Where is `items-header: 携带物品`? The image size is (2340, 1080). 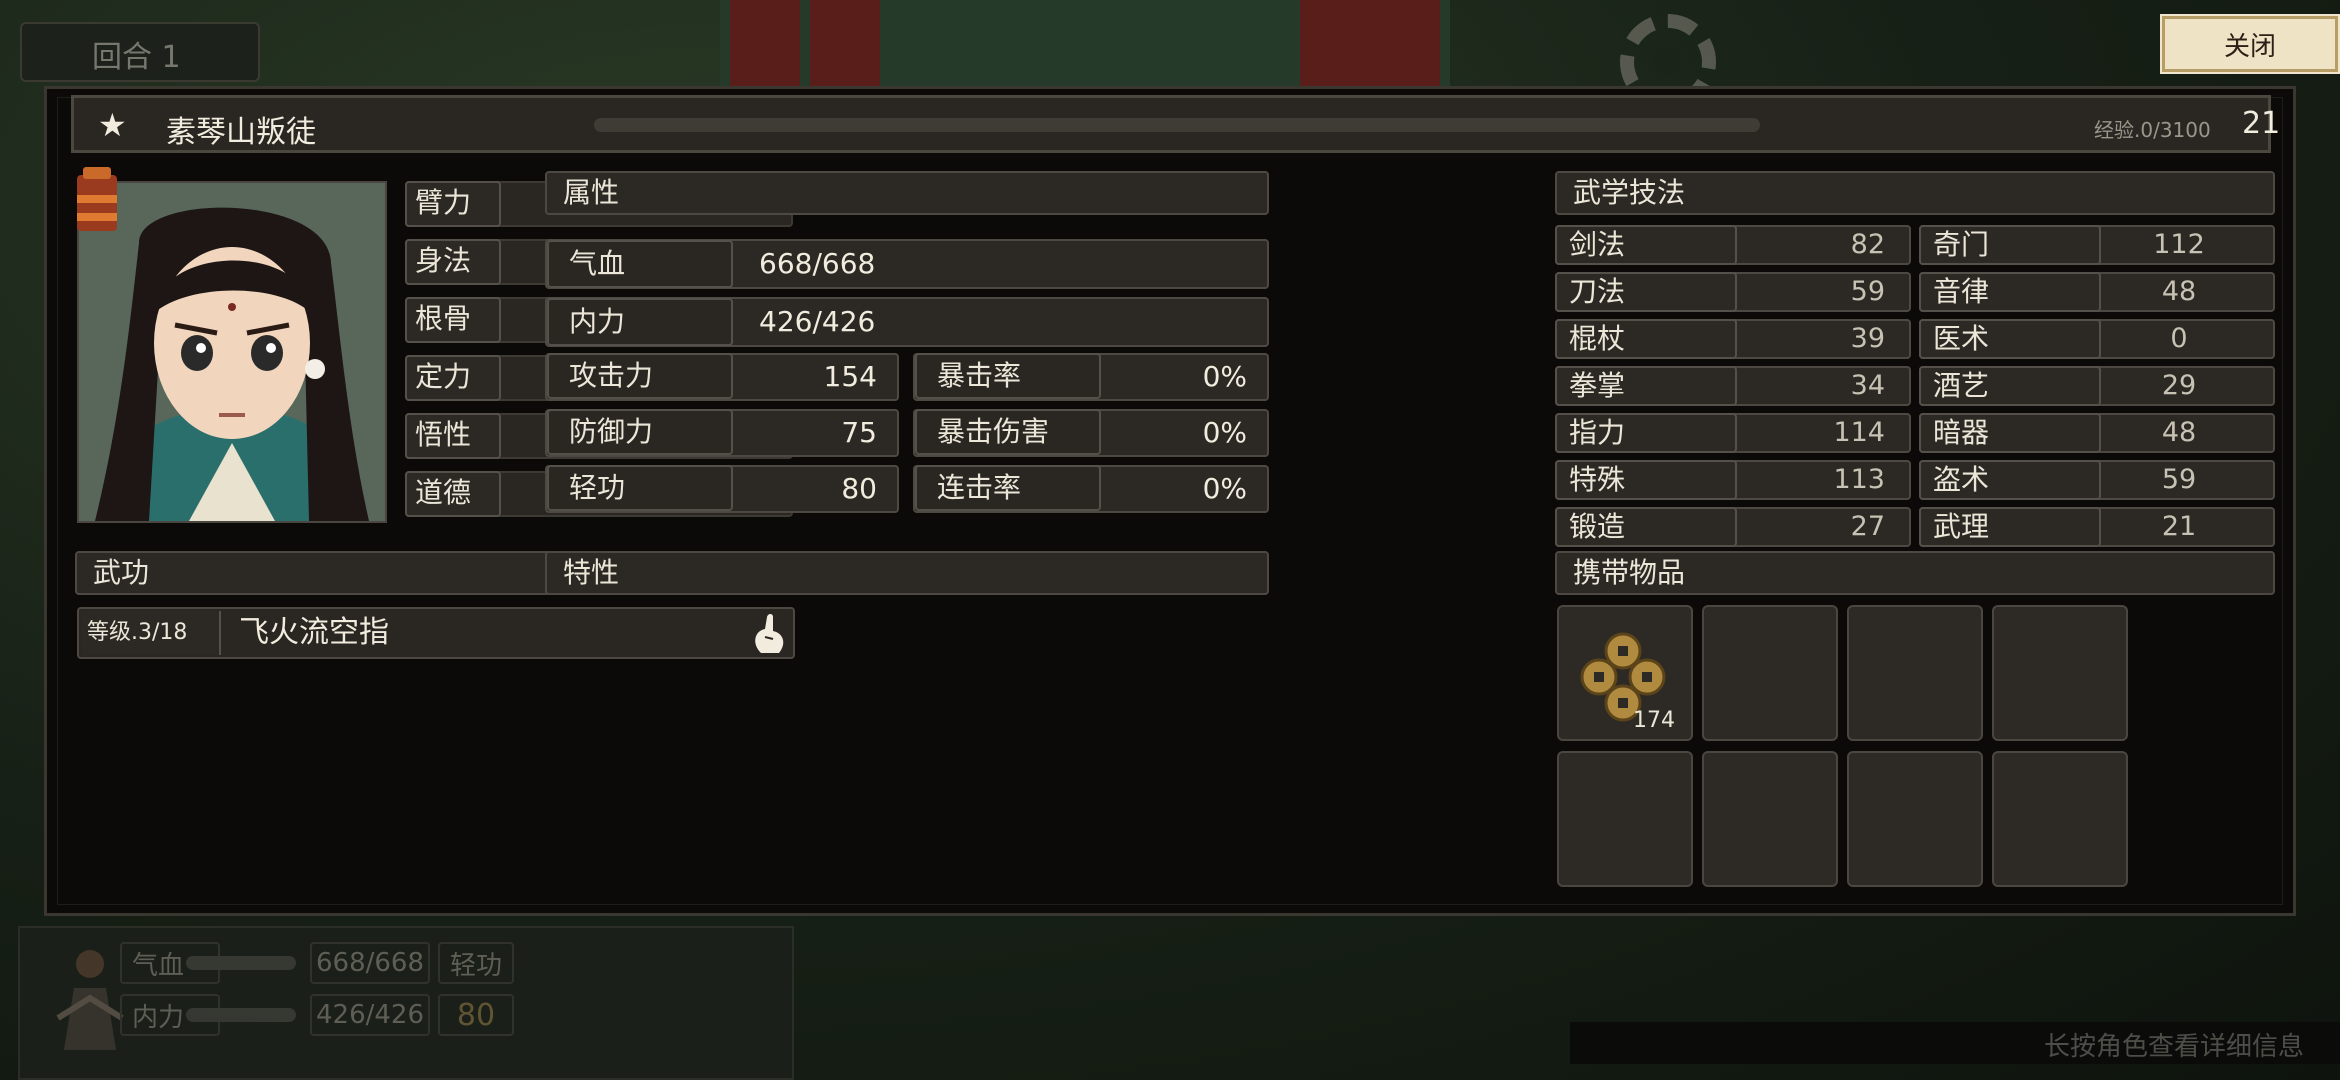 items-header: 携带物品 is located at coordinates (1915, 573).